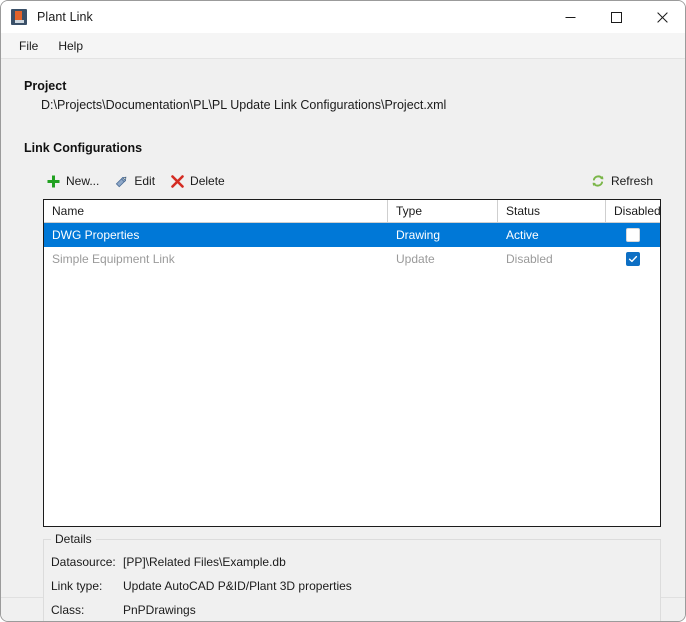 Image resolution: width=686 pixels, height=622 pixels. What do you see at coordinates (343, 46) in the screenshot?
I see `menu-bar: File Help` at bounding box center [343, 46].